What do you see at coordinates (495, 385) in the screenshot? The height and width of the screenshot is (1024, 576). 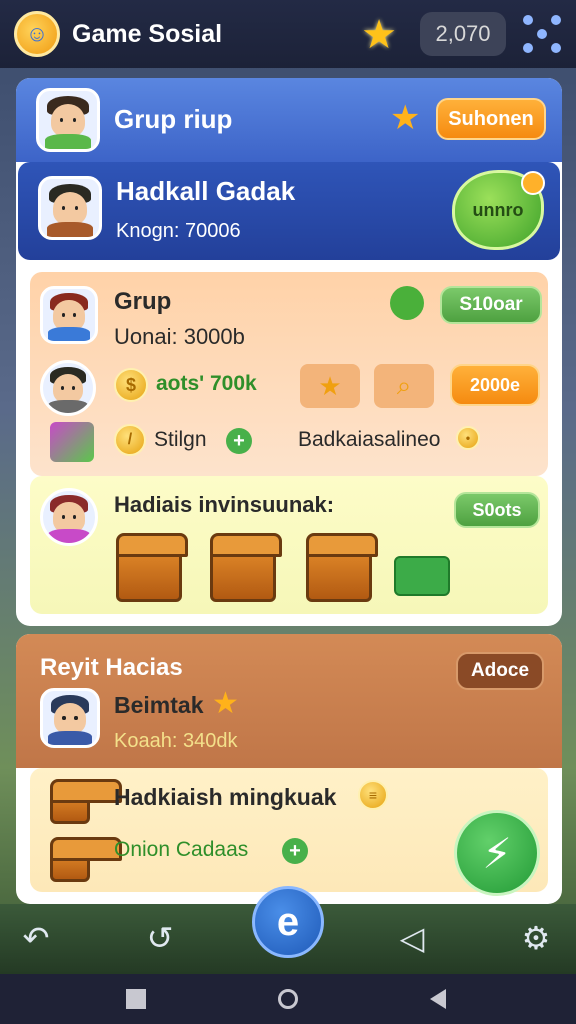 I see `amount-button: 2000e` at bounding box center [495, 385].